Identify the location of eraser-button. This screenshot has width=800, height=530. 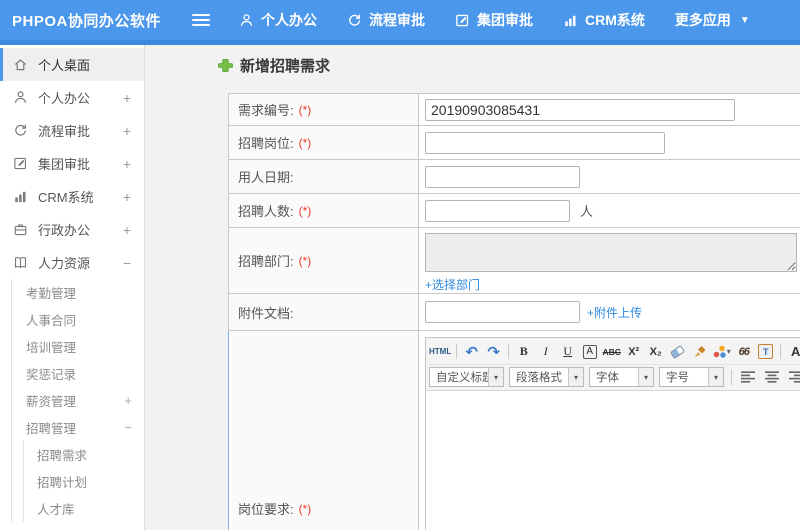
(677, 351).